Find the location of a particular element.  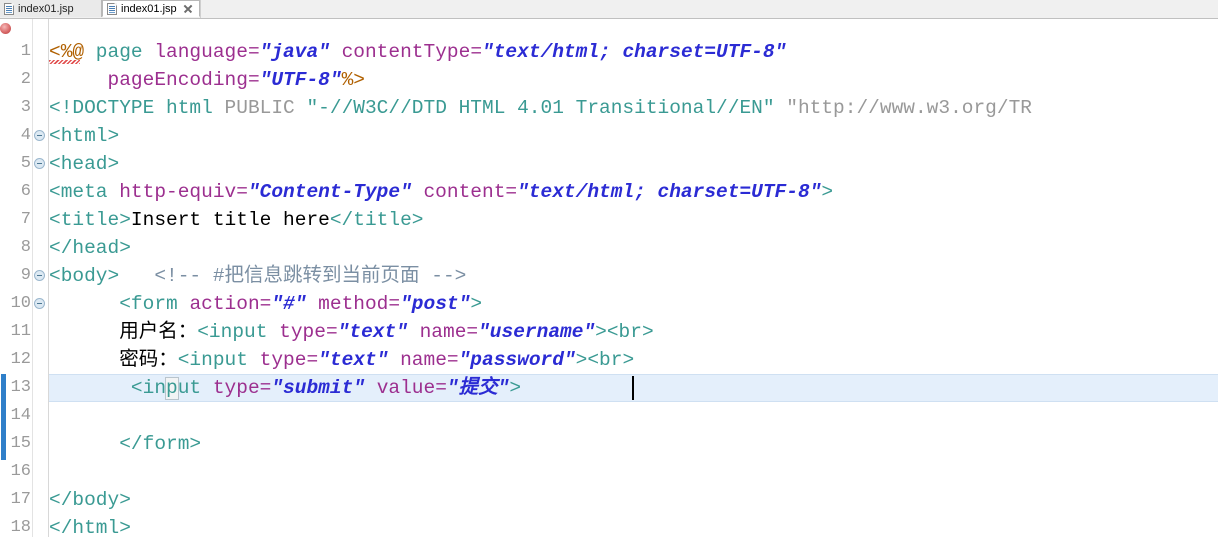

tab-bar-filler is located at coordinates (708, 9).